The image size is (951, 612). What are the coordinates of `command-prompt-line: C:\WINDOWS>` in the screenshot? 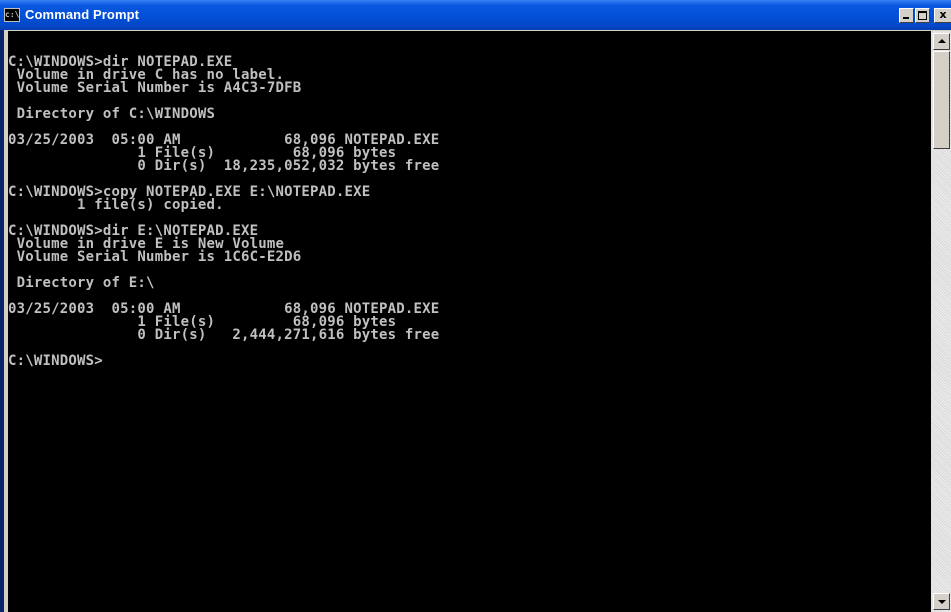 It's located at (223, 361).